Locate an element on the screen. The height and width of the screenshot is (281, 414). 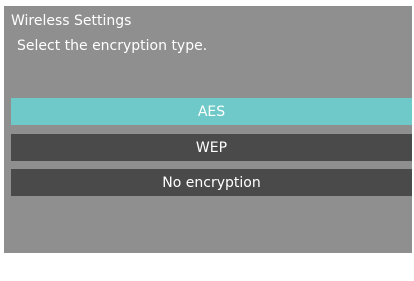
option-wep: WEP is located at coordinates (211, 147).